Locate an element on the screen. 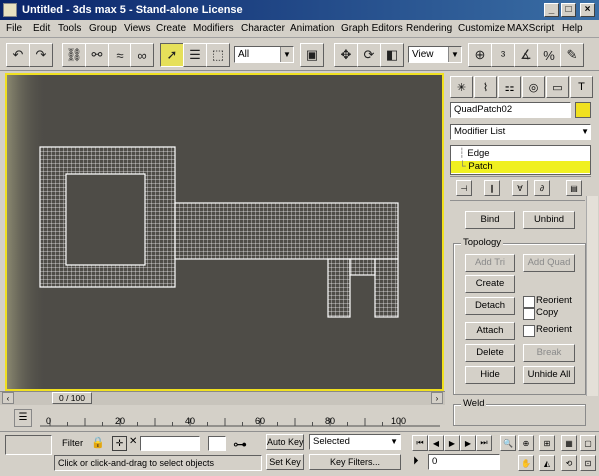 Image resolution: width=599 pixels, height=476 pixels. menu-tools: Tools is located at coordinates (69, 28).